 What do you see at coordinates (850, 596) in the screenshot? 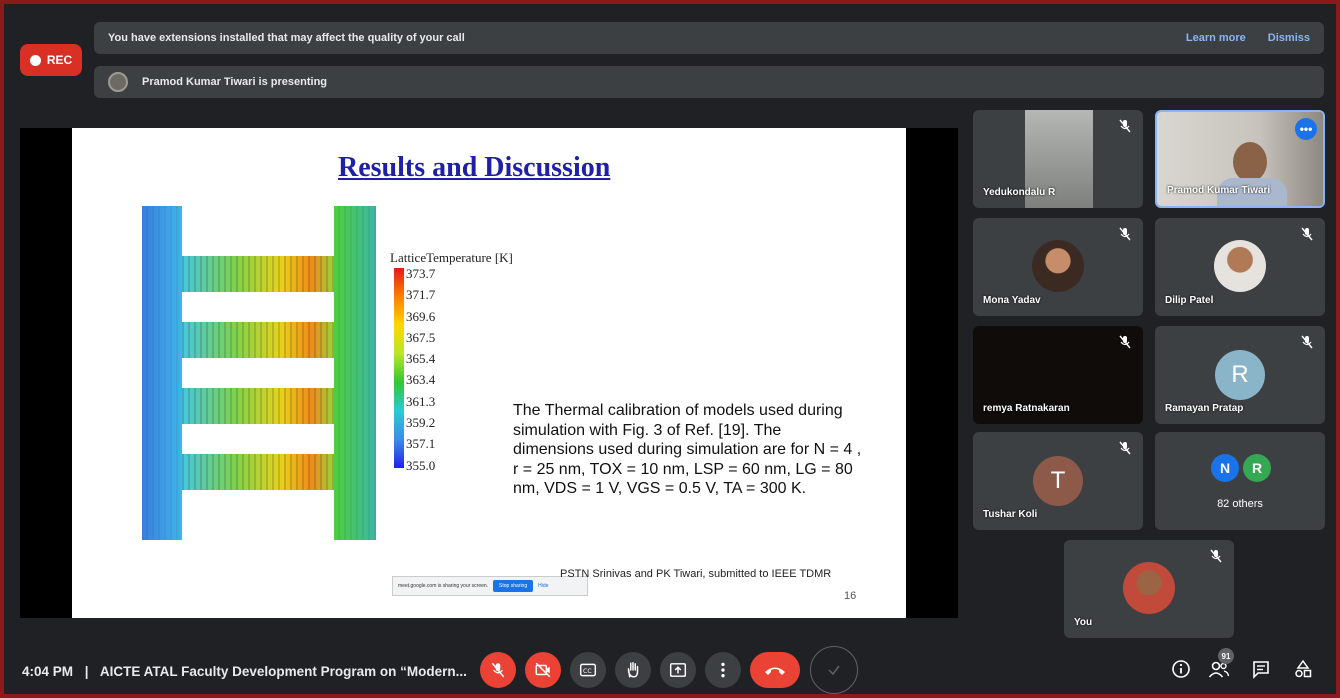
I see `slide-page-number: 16` at bounding box center [850, 596].